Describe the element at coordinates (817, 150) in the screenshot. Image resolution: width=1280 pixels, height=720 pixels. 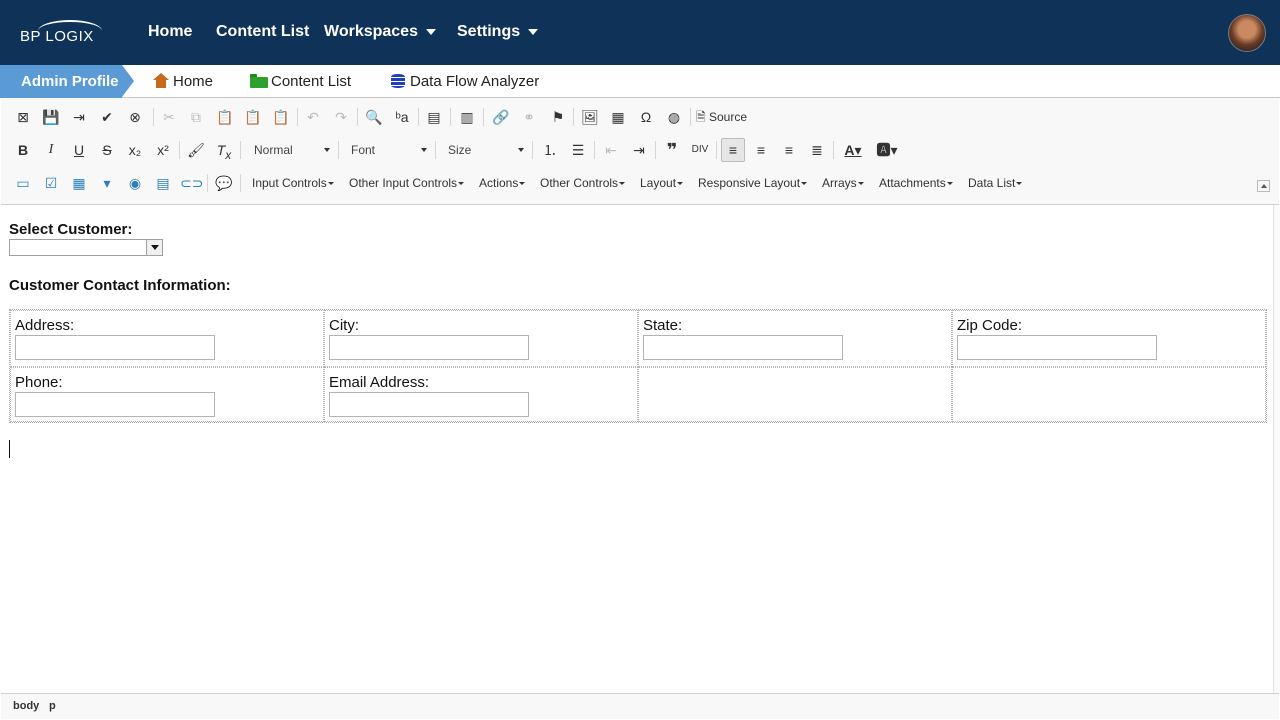
I see `justify-icon: ≣` at that location.